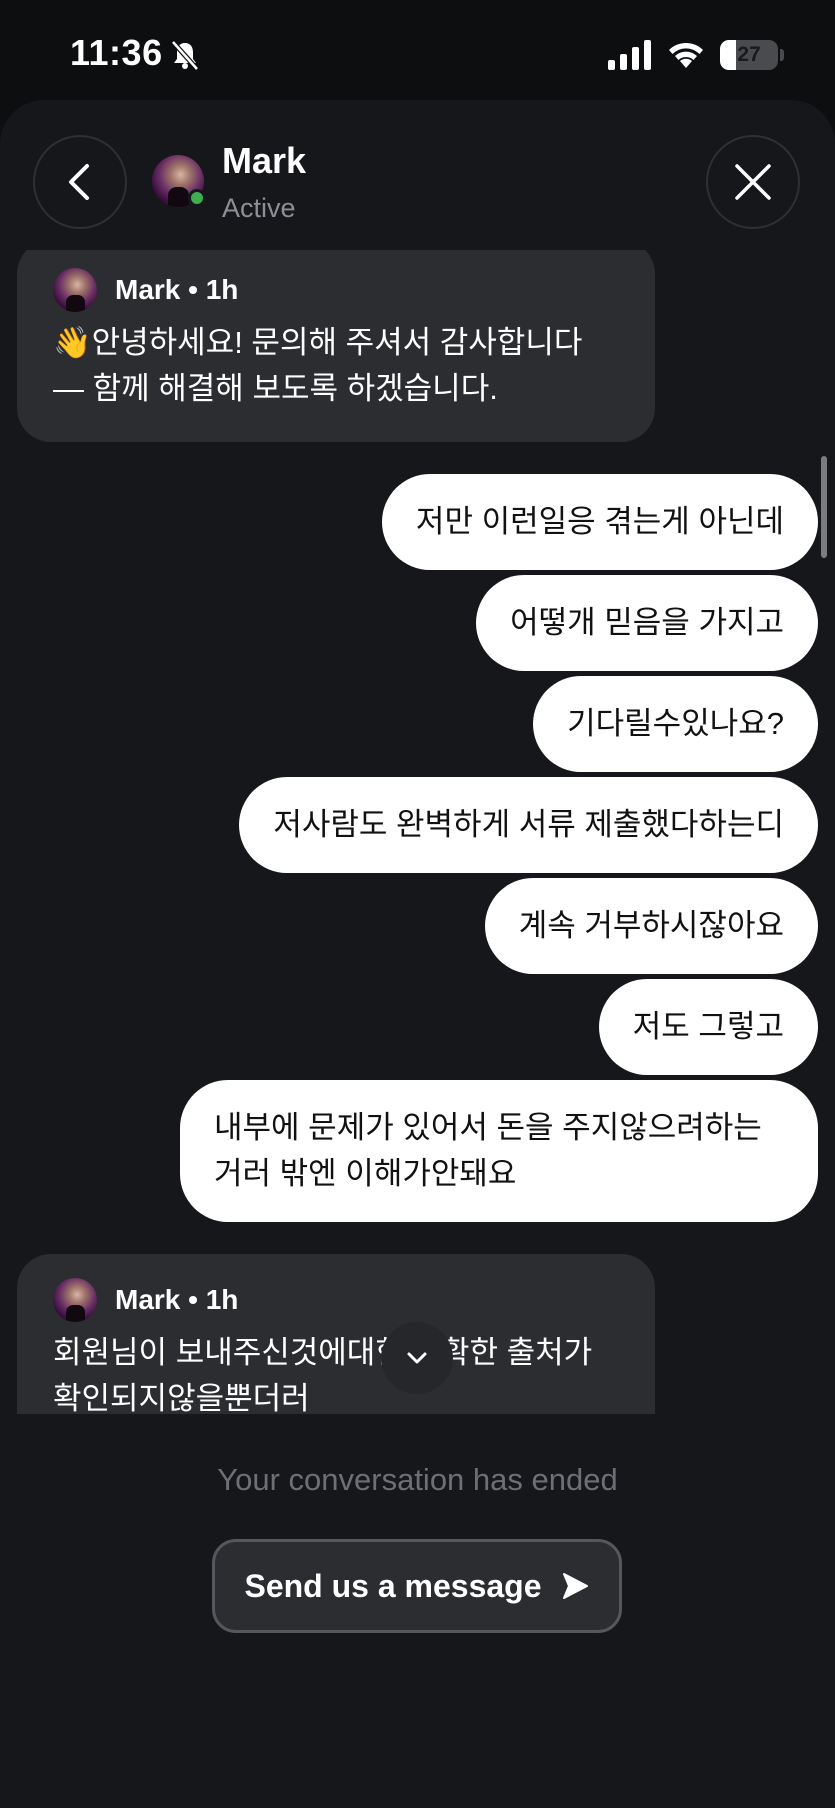 This screenshot has width=835, height=1808. What do you see at coordinates (575, 1586) in the screenshot?
I see `send-arrow-icon` at bounding box center [575, 1586].